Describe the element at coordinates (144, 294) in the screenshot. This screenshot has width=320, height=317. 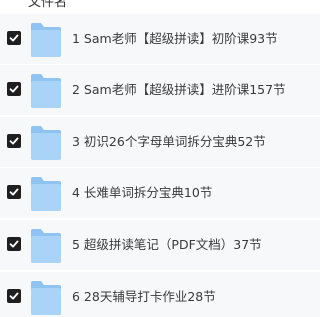
I see `file-name: 6 28天辅导打卡作业28节` at that location.